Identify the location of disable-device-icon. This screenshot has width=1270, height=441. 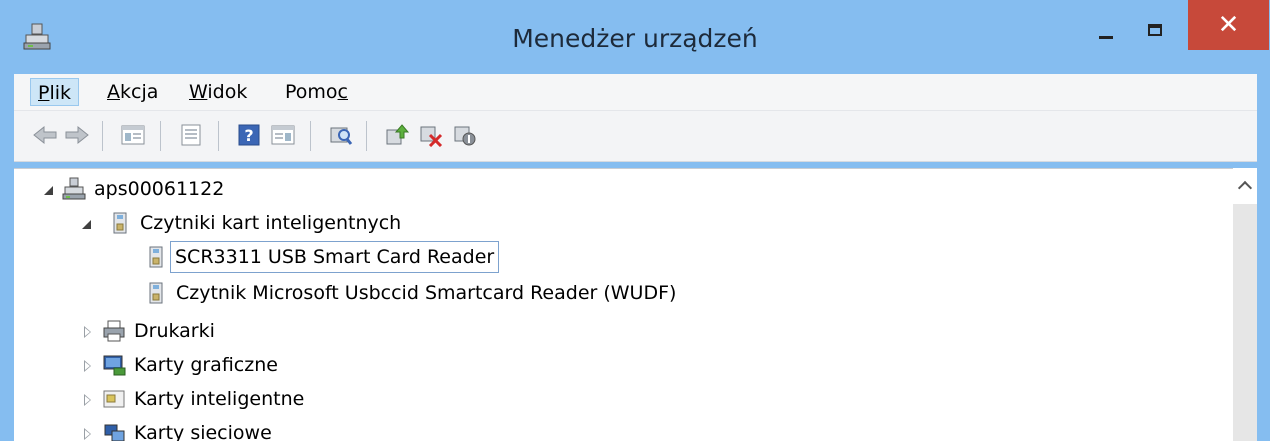
(465, 135).